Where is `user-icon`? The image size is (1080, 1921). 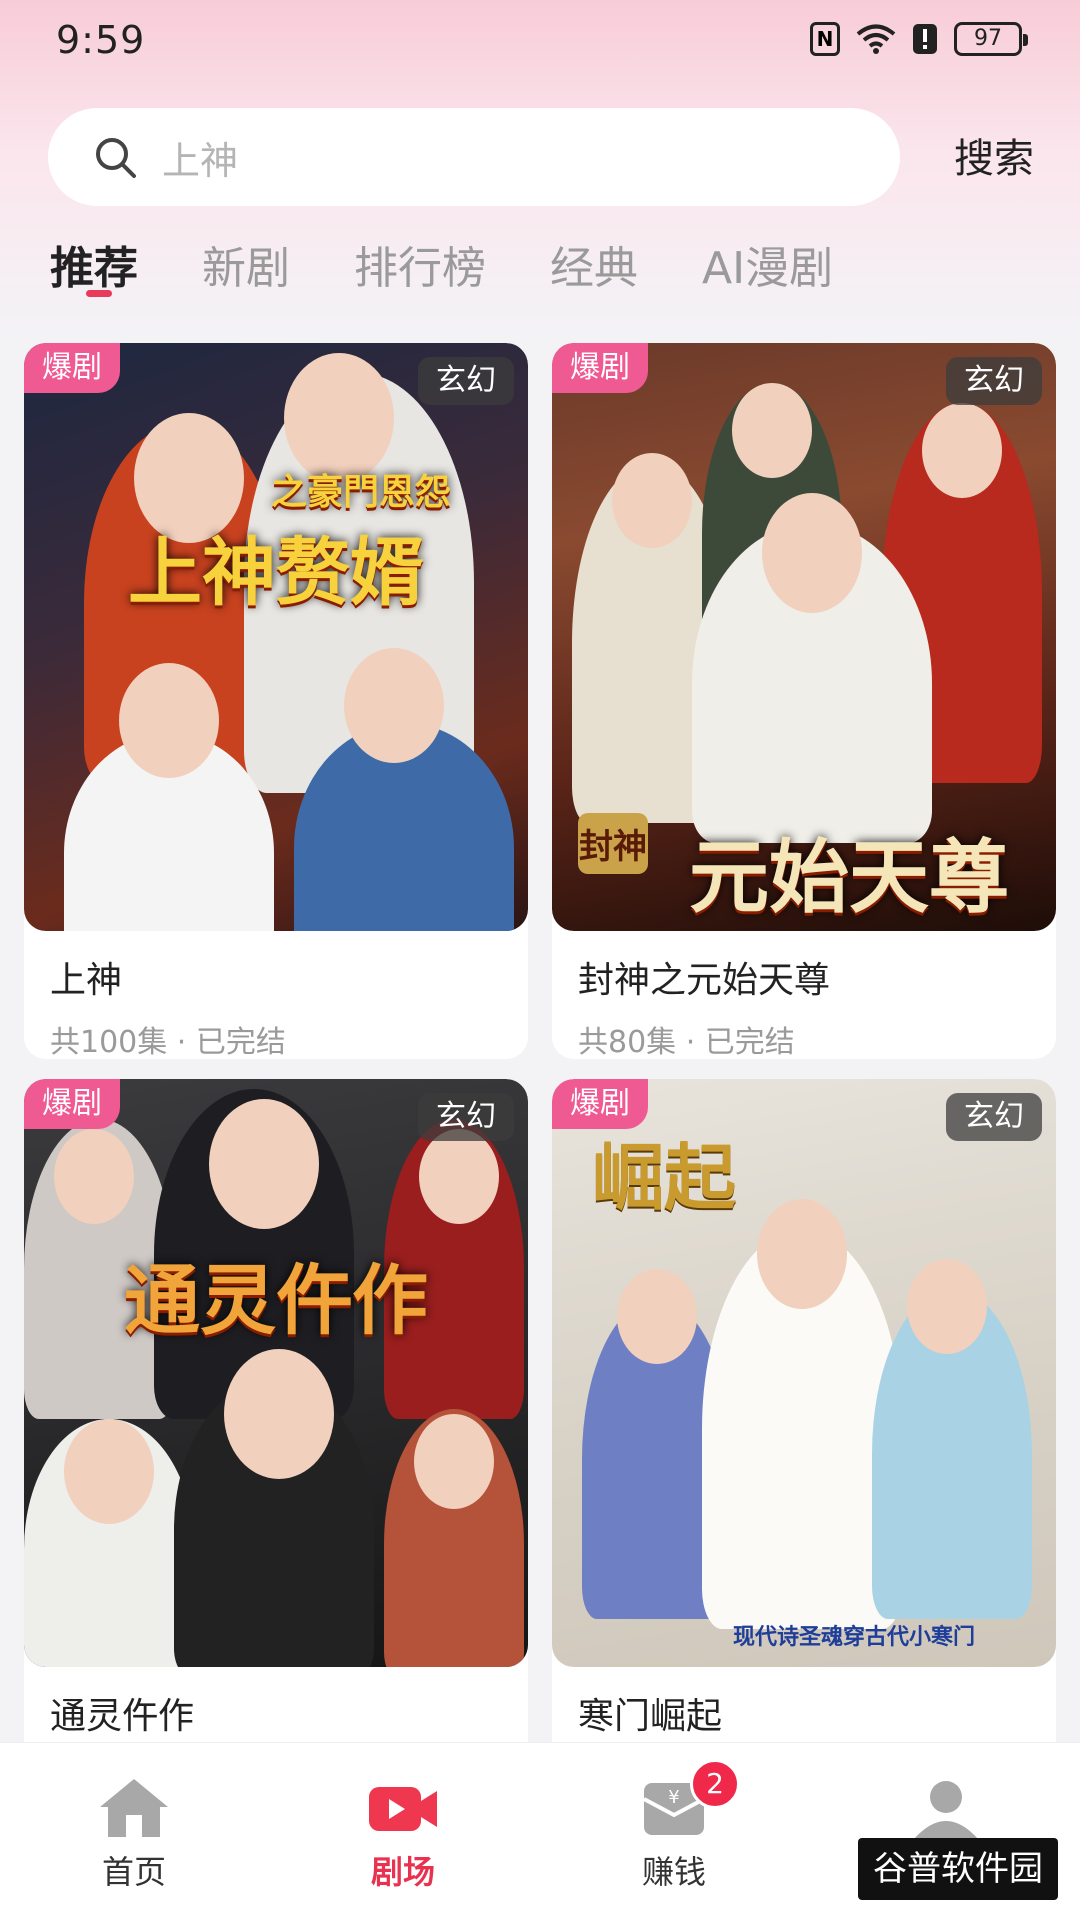 user-icon is located at coordinates (946, 1810).